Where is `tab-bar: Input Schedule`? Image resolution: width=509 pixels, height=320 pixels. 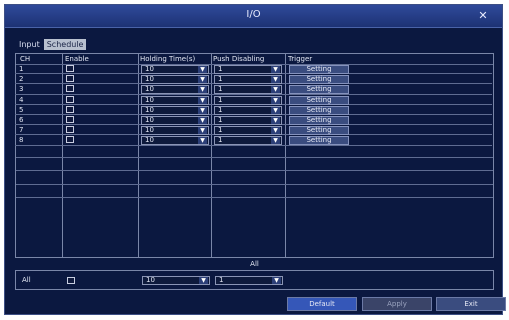
tab-bar: Input Schedule is located at coordinates (51, 41).